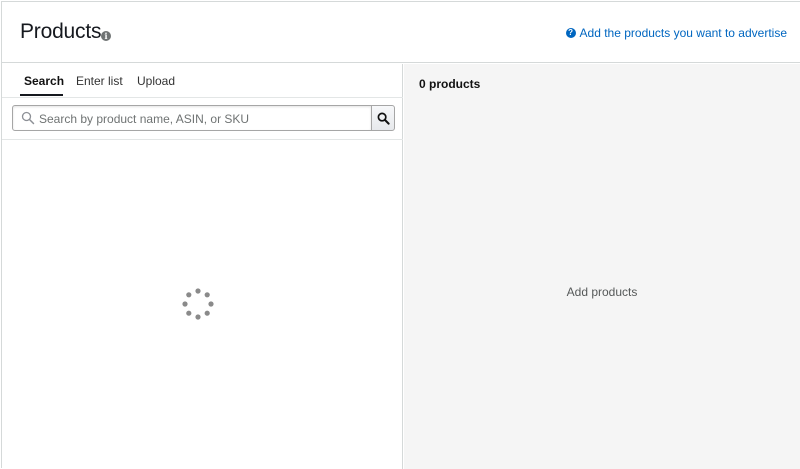  I want to click on tab-search: Search, so click(44, 81).